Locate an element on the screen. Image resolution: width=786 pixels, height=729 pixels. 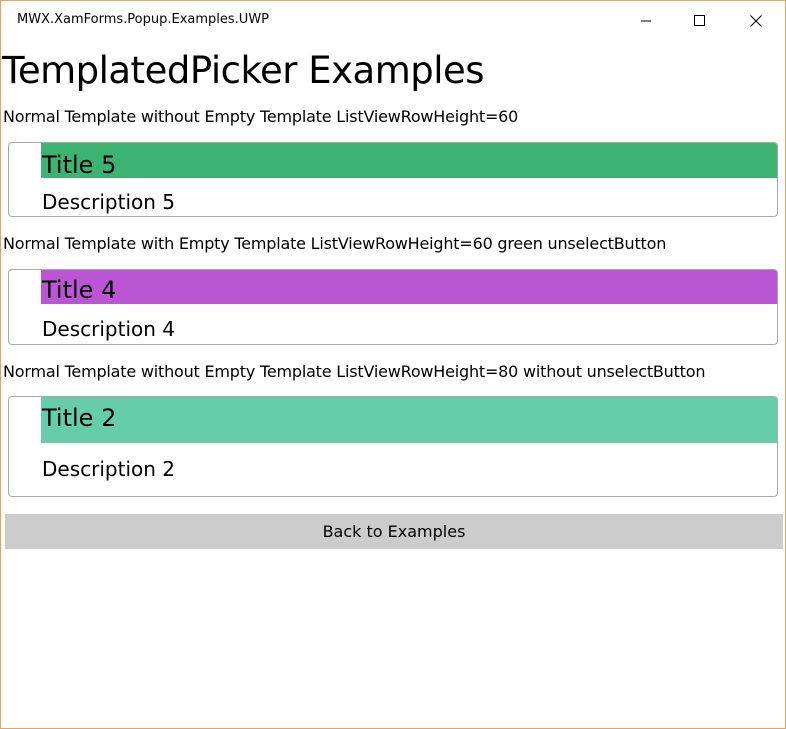
templated-picker-3: Title 2 Description 2 is located at coordinates (393, 446).